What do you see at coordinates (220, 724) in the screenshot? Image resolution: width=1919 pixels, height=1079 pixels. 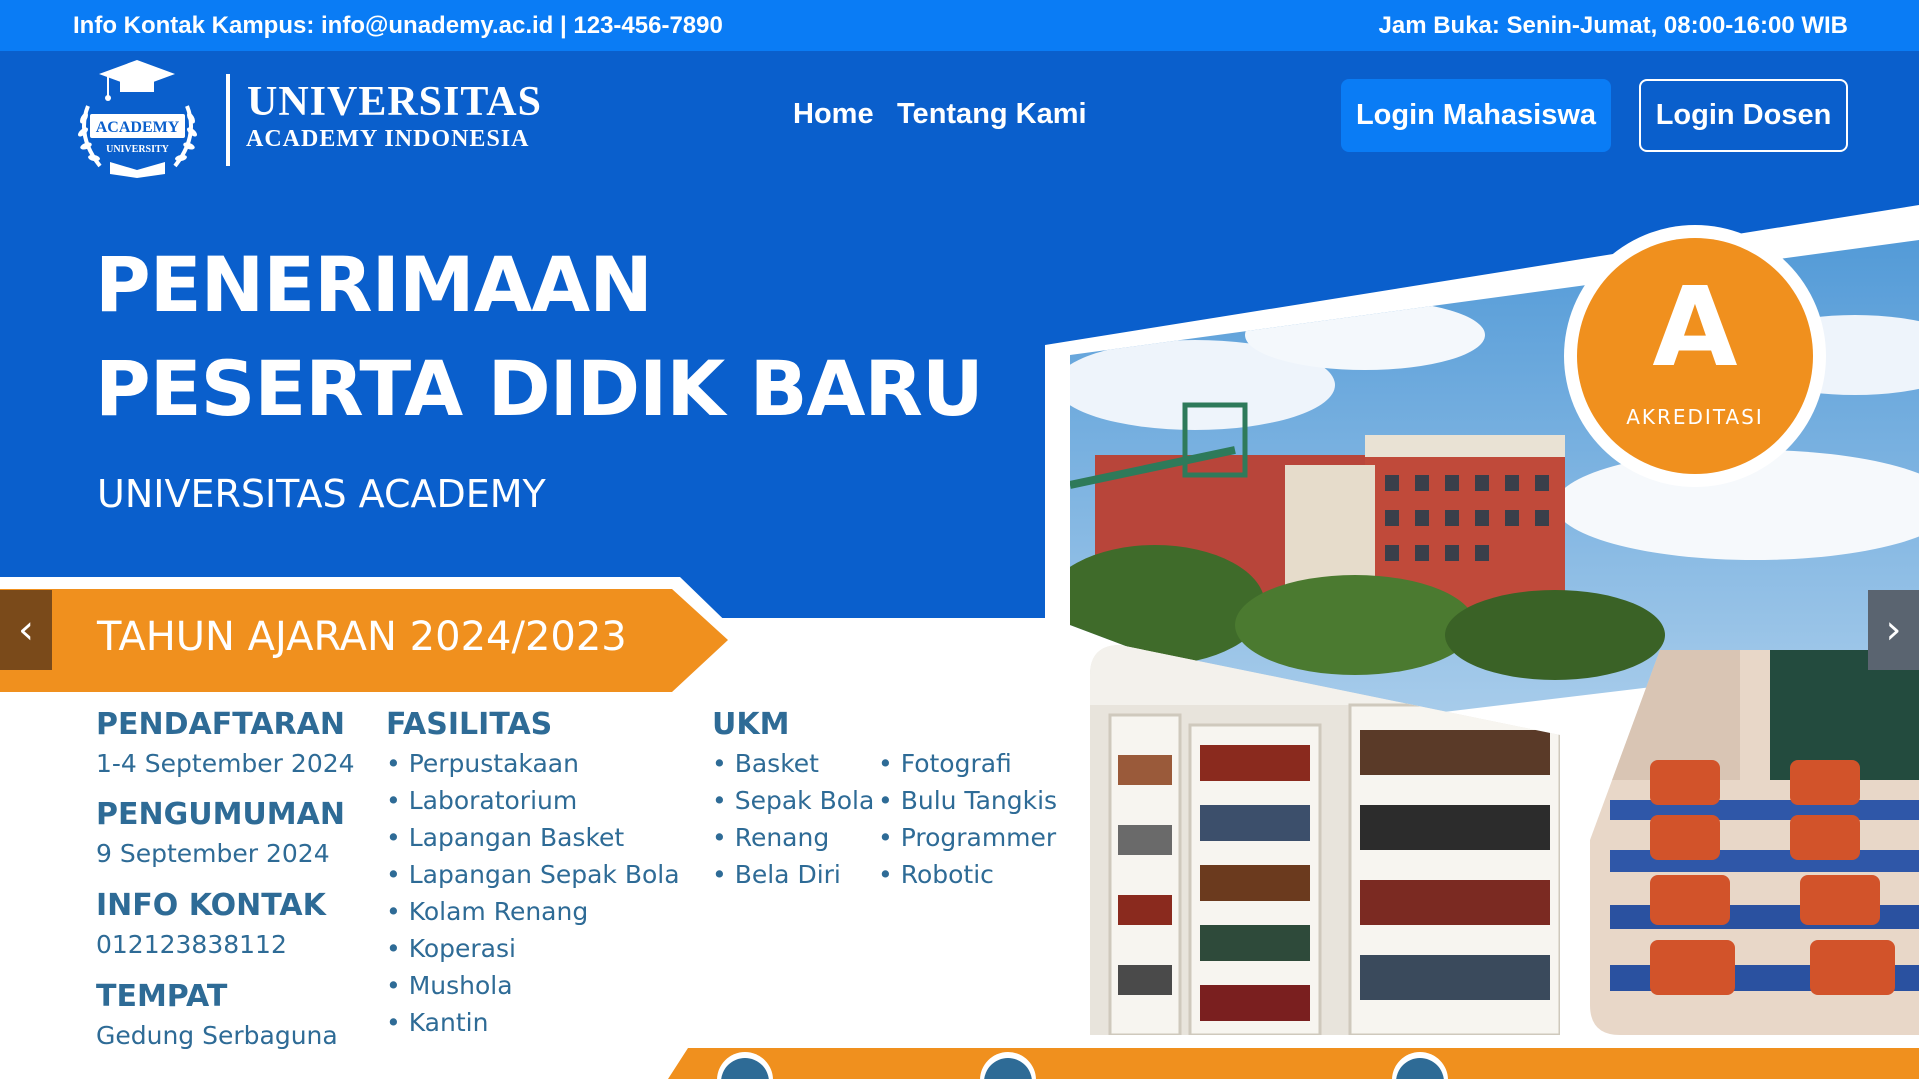 I see `pendaftaran-label: PENDAFTARAN` at bounding box center [220, 724].